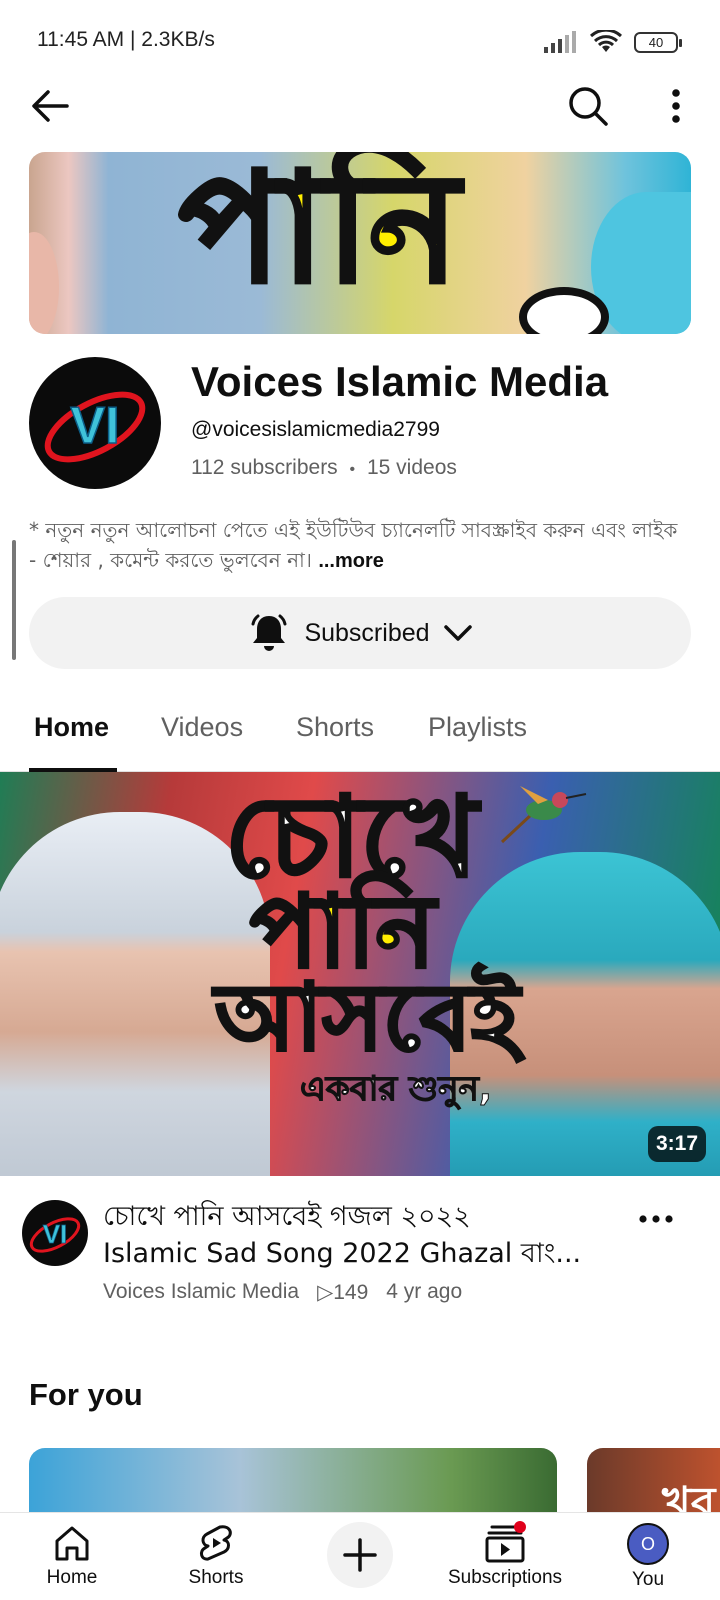  What do you see at coordinates (126, 39) in the screenshot?
I see `status-time: 11:45 AM | 2.3KB/s` at bounding box center [126, 39].